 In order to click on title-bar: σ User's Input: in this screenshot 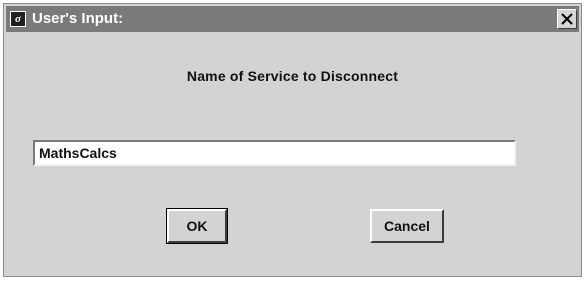, I will do `click(292, 19)`.